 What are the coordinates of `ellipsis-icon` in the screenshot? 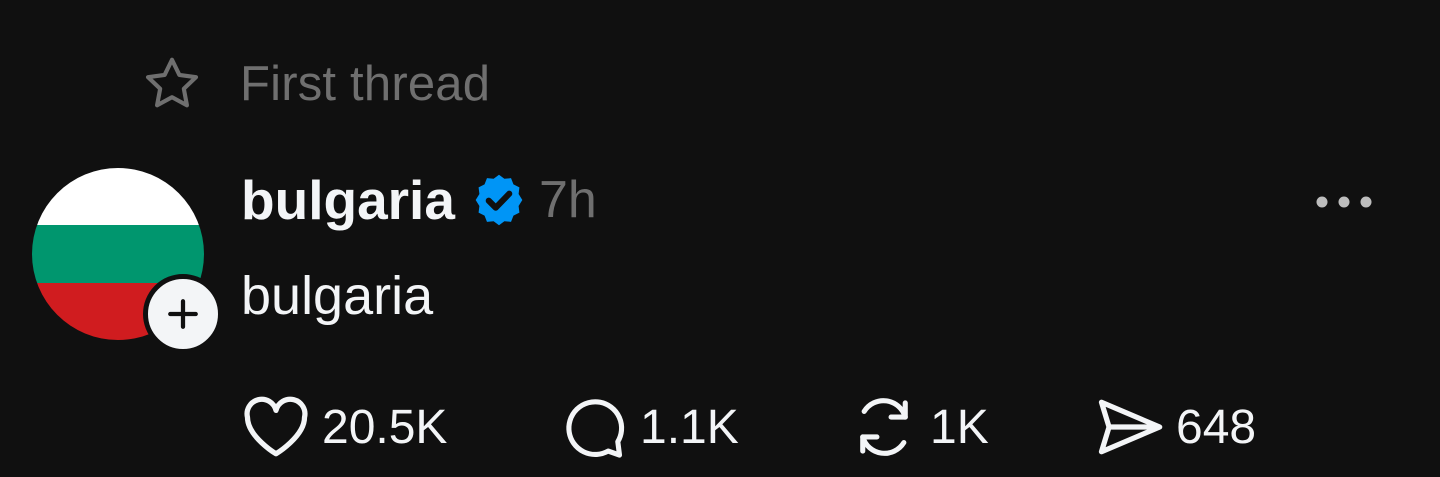 It's located at (1344, 202).